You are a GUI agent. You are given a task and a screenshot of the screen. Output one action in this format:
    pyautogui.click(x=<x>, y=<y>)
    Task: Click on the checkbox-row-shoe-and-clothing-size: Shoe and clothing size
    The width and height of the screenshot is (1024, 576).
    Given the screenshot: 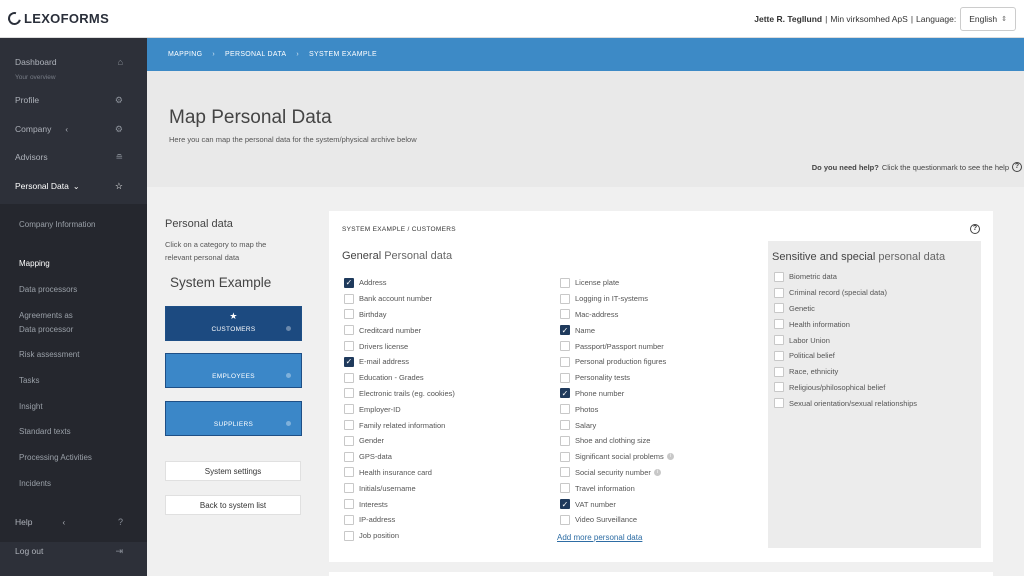 What is the action you would take?
    pyautogui.click(x=617, y=441)
    